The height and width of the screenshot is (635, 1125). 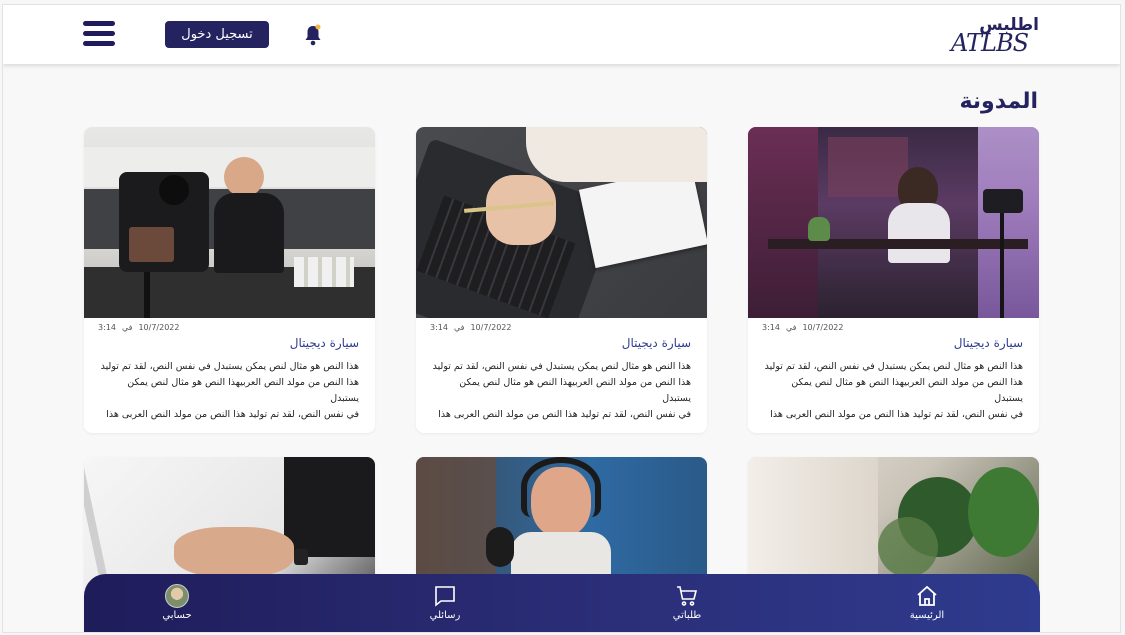 What do you see at coordinates (927, 615) in the screenshot?
I see `nav-home-label: الرئيسية` at bounding box center [927, 615].